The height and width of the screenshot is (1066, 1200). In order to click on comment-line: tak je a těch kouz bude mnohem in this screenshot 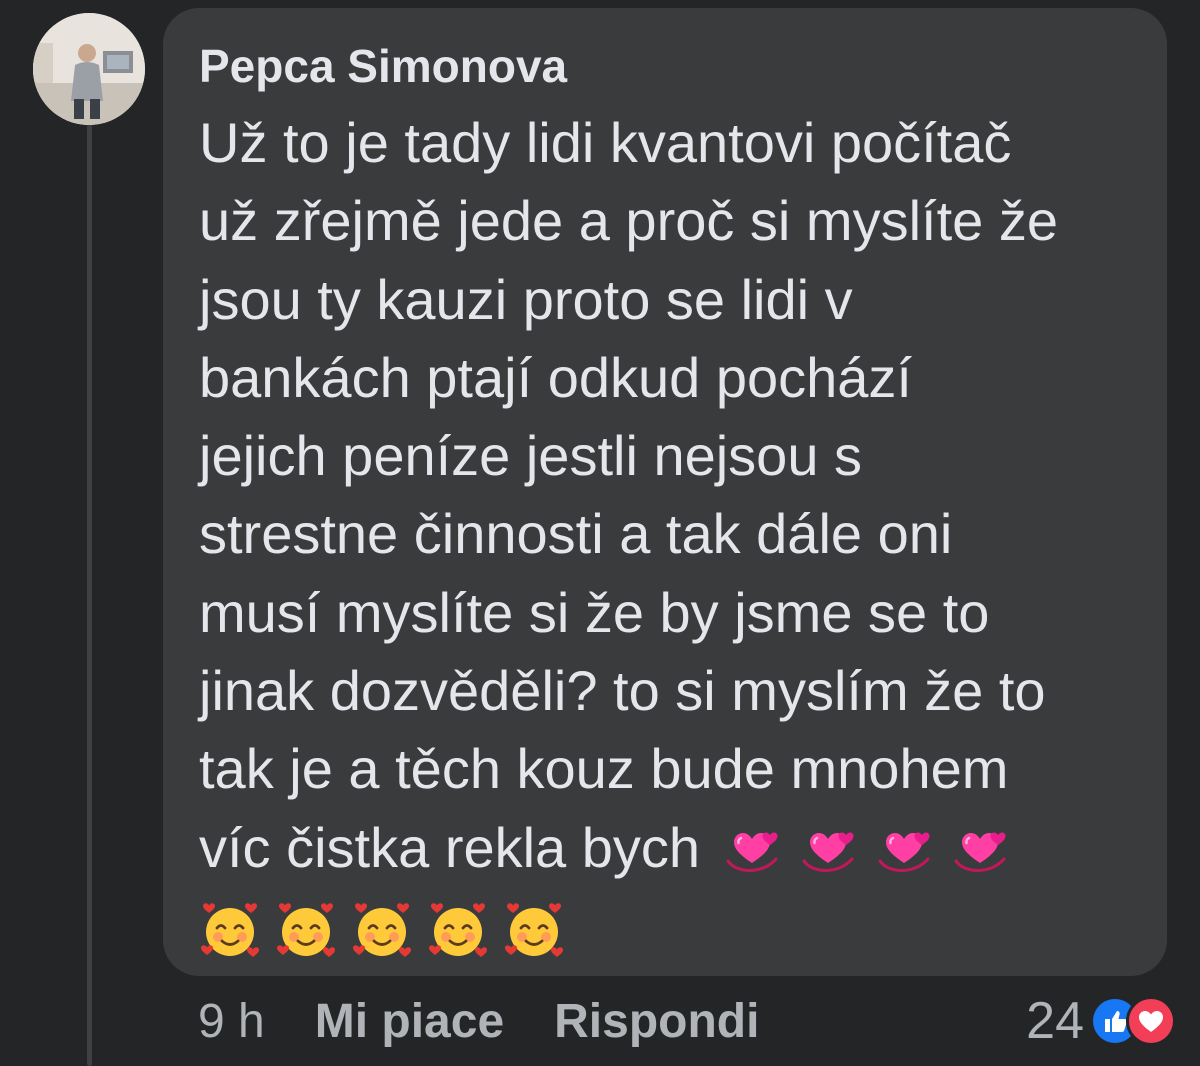, I will do `click(604, 769)`.